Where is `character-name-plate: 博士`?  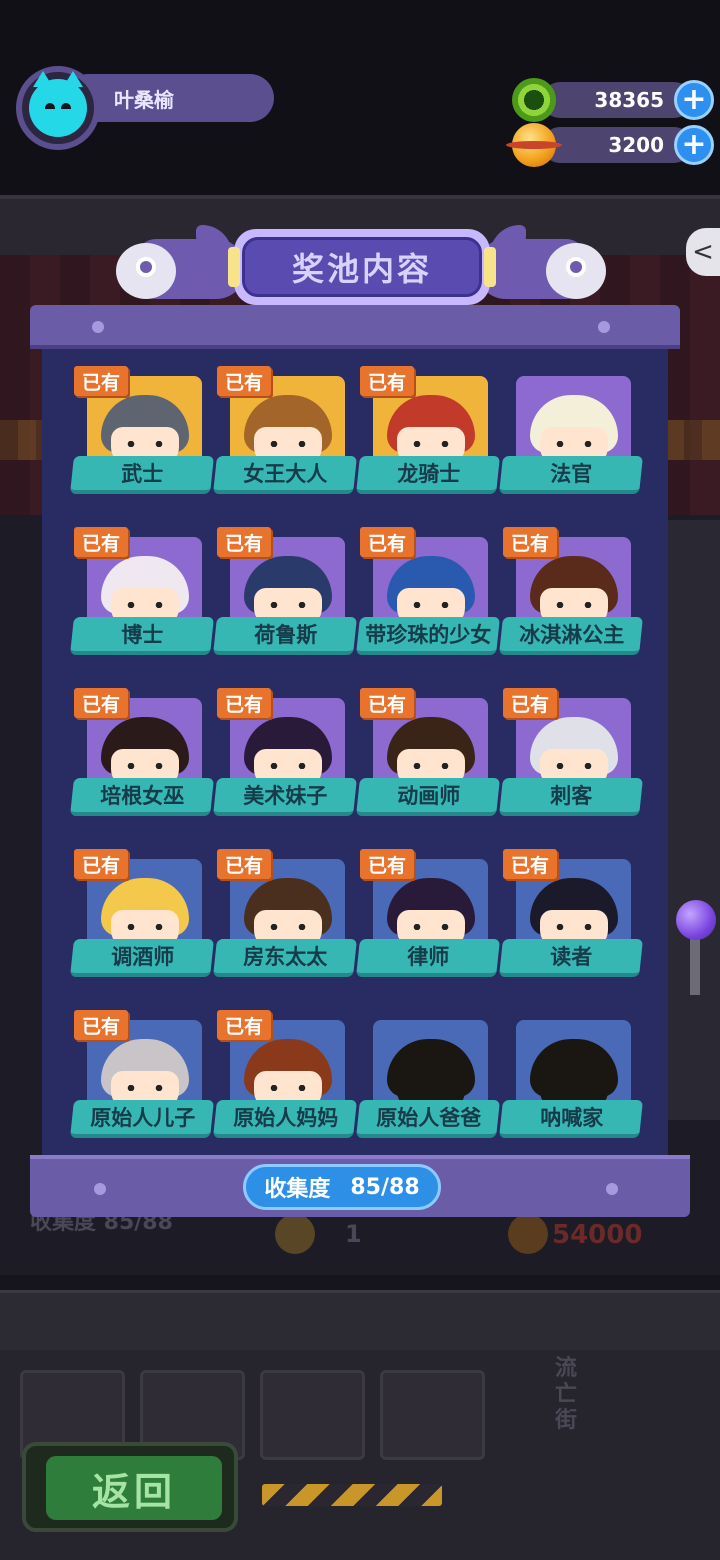 character-name-plate: 博士 is located at coordinates (142, 636).